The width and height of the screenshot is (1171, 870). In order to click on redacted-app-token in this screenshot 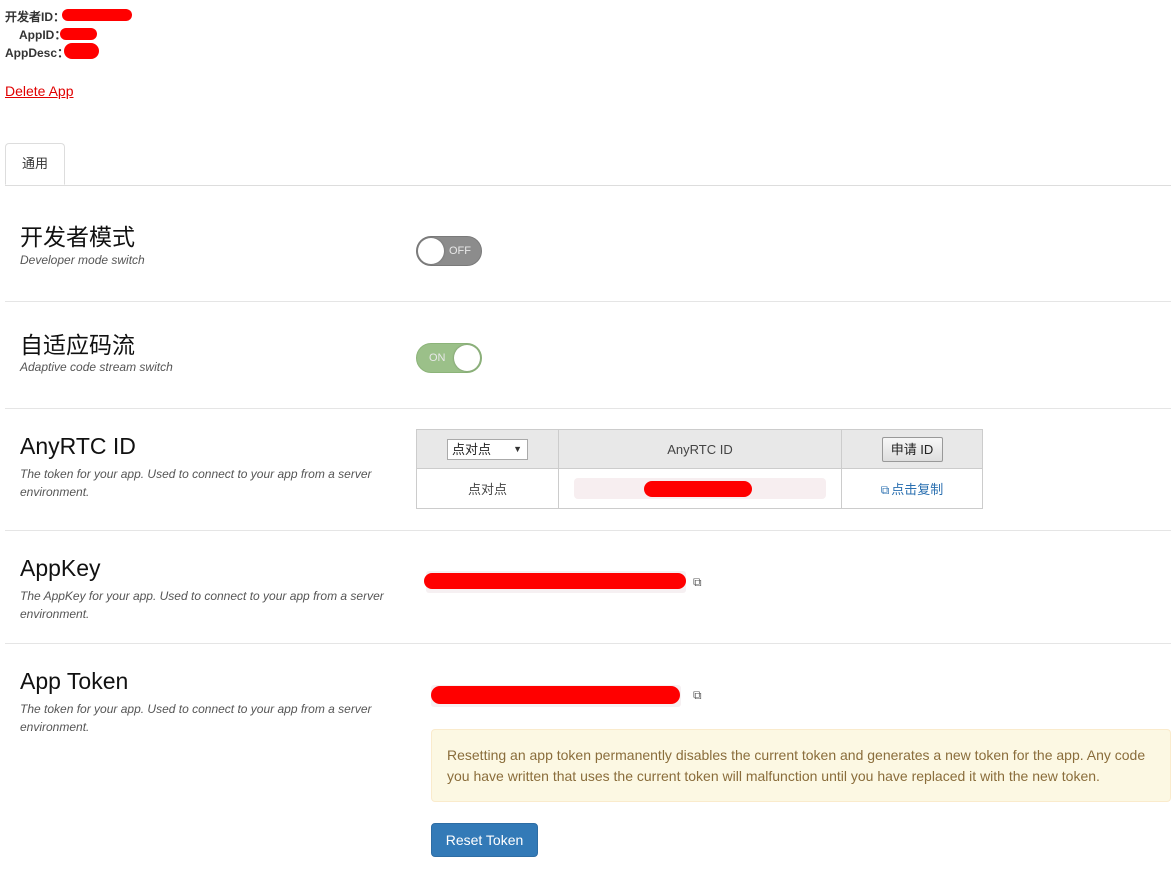, I will do `click(555, 695)`.